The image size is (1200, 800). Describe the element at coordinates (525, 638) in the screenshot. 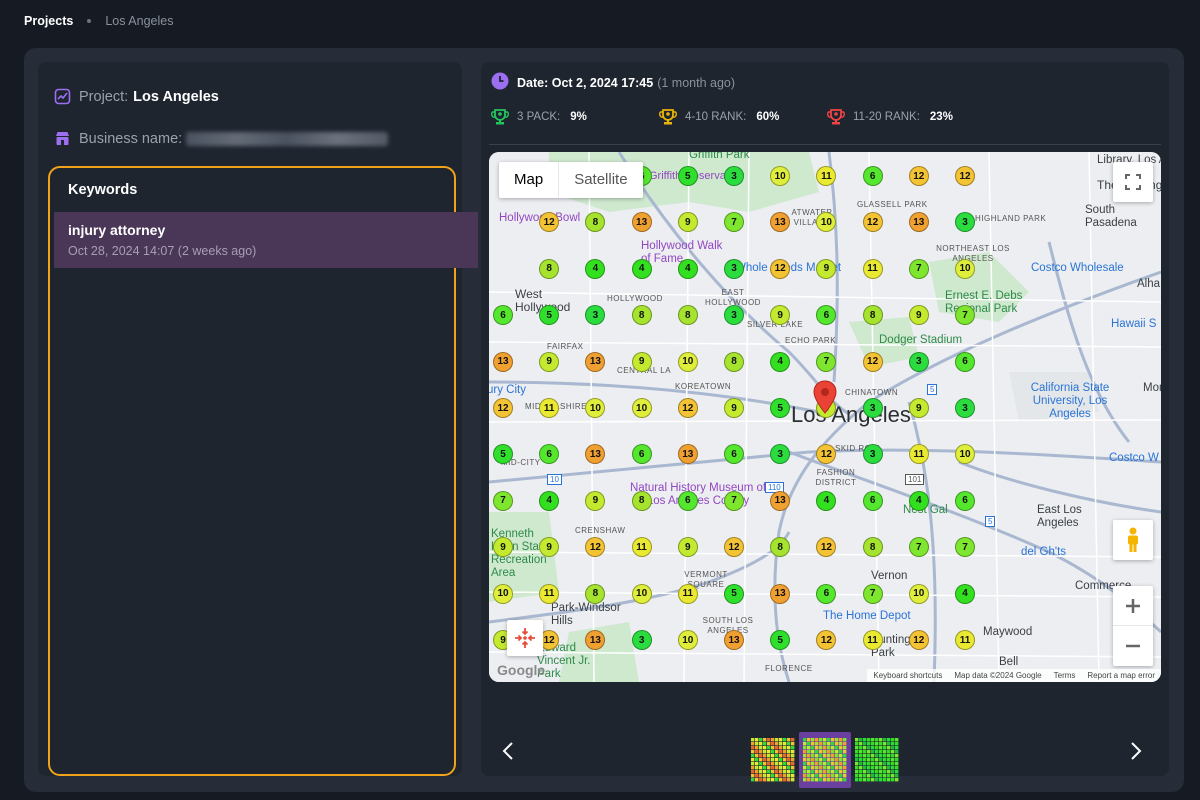

I see `recenter-button` at that location.